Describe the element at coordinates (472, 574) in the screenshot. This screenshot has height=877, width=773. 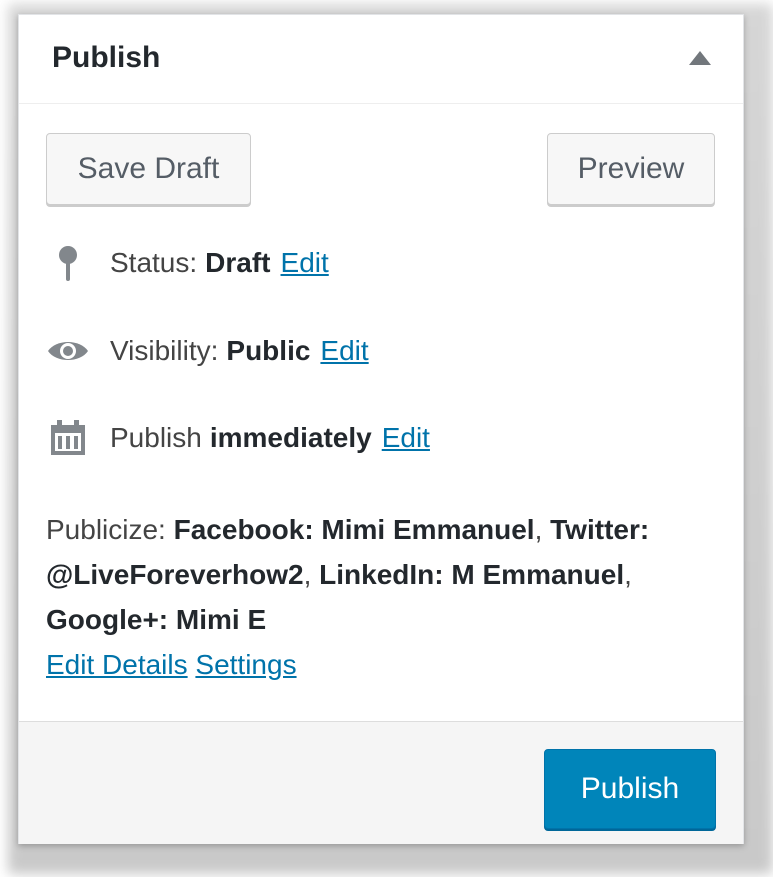
I see `publicize-linkedin: LinkedIn: M Emmanuel` at that location.